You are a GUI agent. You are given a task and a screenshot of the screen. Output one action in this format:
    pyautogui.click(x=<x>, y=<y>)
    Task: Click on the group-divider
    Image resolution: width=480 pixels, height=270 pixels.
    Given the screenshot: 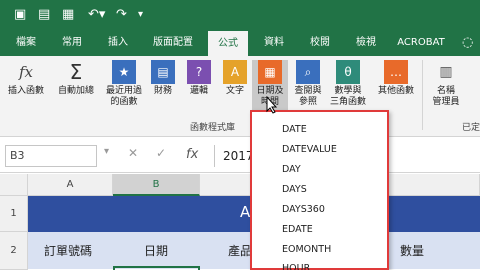 What is the action you would take?
    pyautogui.click(x=422, y=95)
    